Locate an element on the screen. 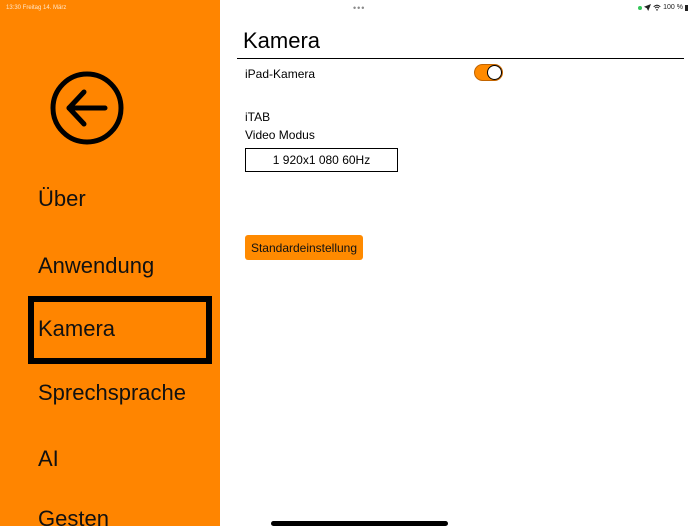  video-mode-label: Video Modus is located at coordinates (280, 135).